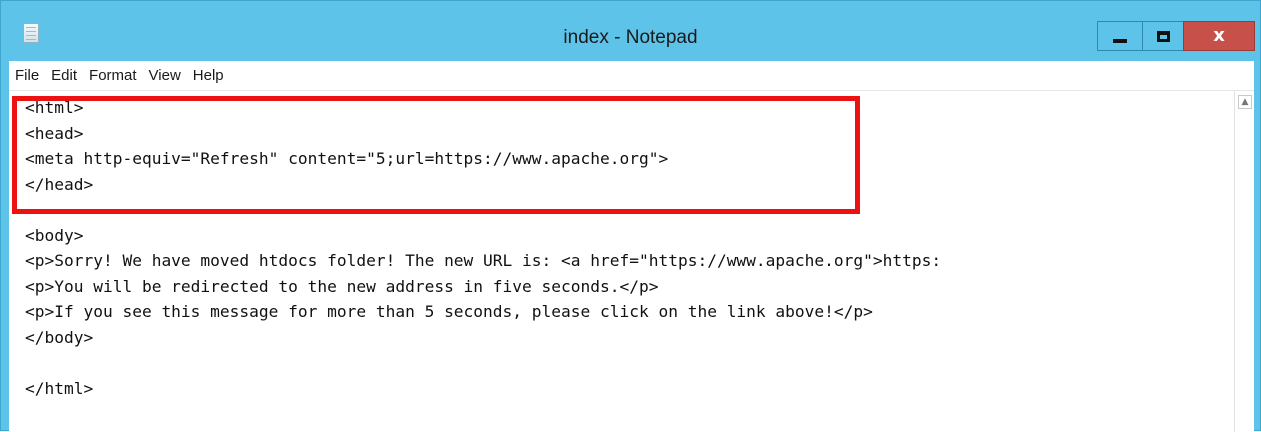 The image size is (1261, 432). Describe the element at coordinates (113, 75) in the screenshot. I see `menu-item-format: Format` at that location.